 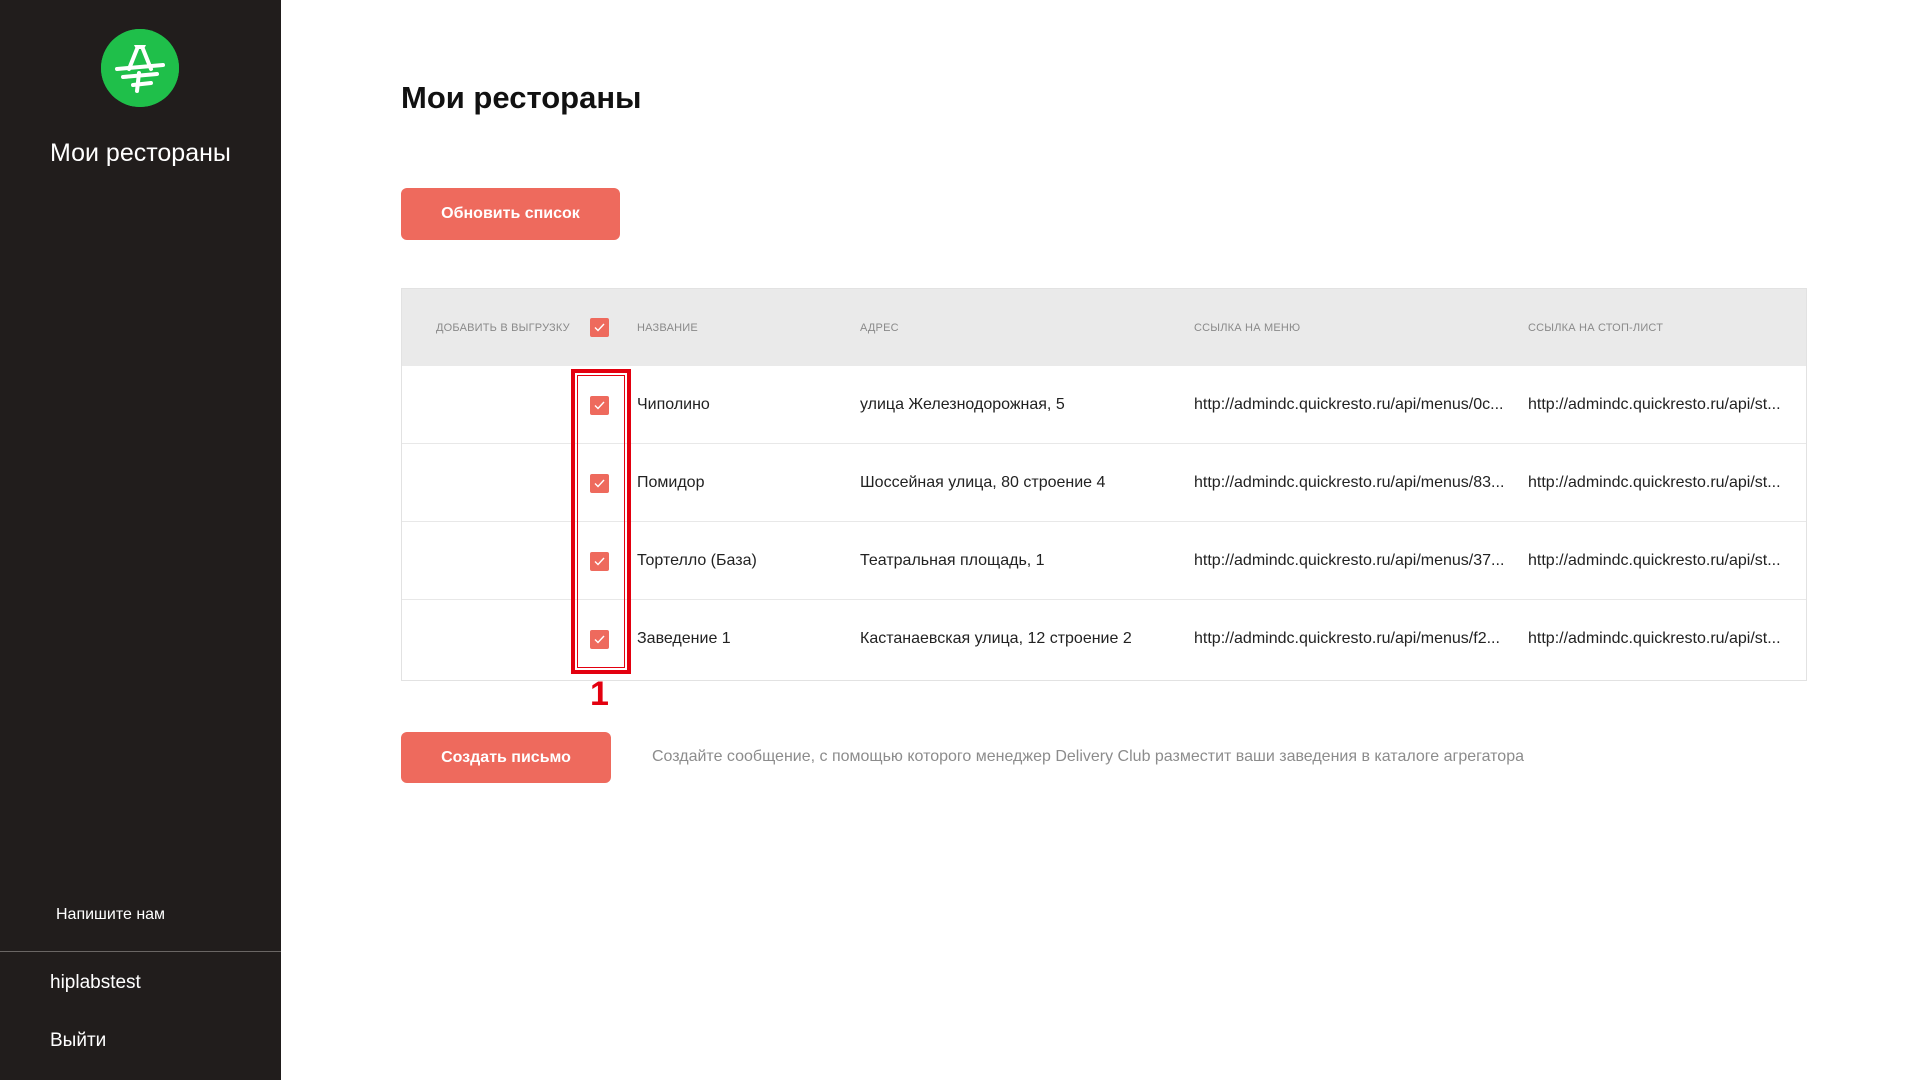 I want to click on header-name: НАЗВАНИЕ, so click(x=667, y=327).